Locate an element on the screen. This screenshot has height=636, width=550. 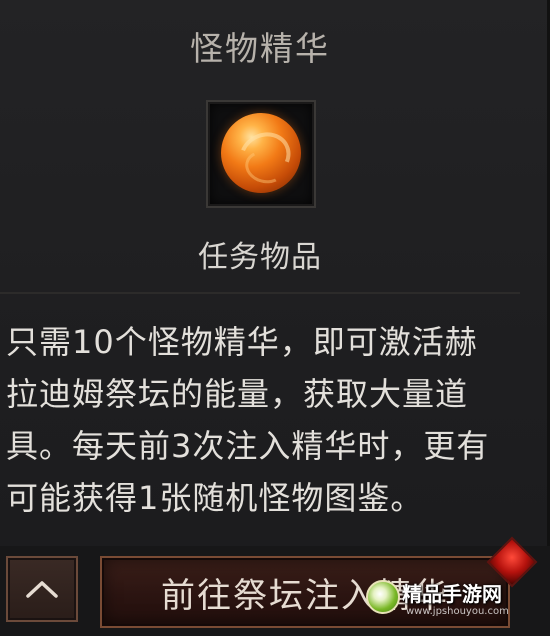
item-type-label: 任务物品 is located at coordinates (260, 257).